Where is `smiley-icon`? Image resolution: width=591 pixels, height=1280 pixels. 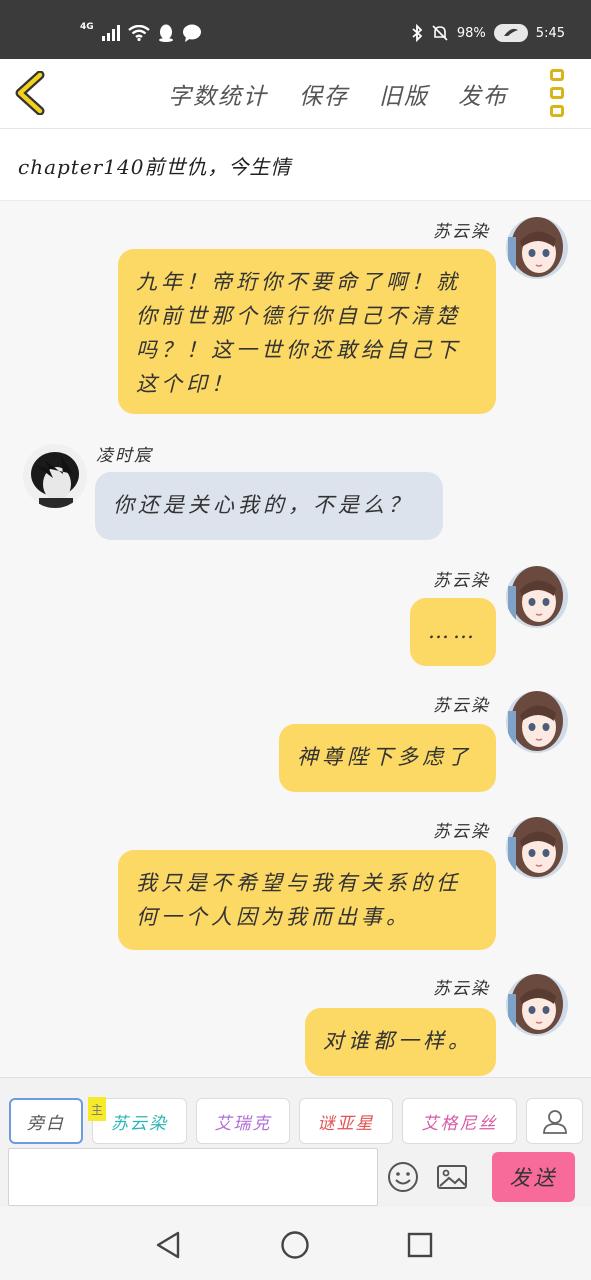
smiley-icon is located at coordinates (403, 1177).